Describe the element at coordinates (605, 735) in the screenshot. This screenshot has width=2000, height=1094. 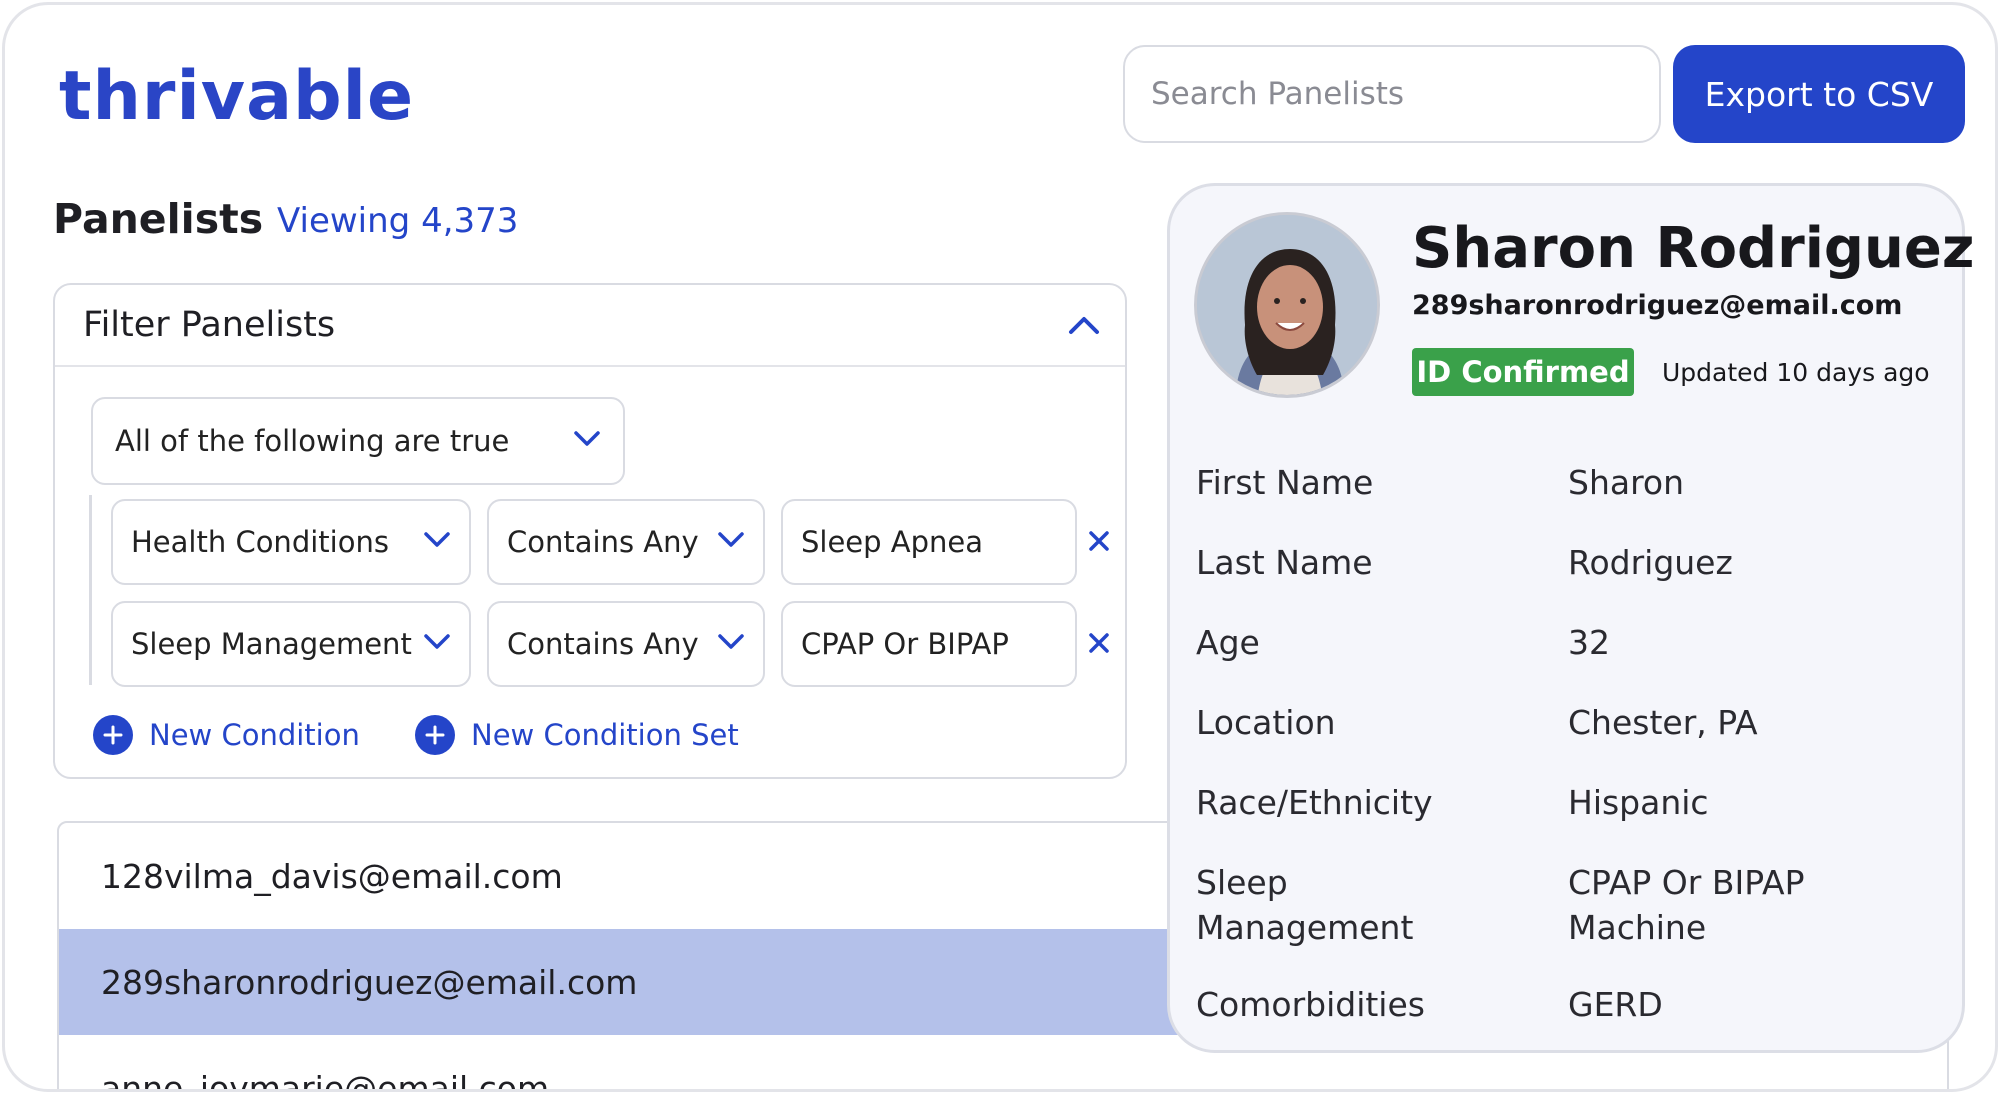
I see `new-condition-set-label: New Condition Set` at that location.